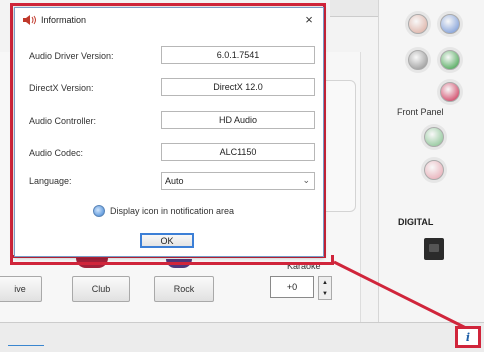  Describe the element at coordinates (29, 20) in the screenshot. I see `speaker-icon` at that location.